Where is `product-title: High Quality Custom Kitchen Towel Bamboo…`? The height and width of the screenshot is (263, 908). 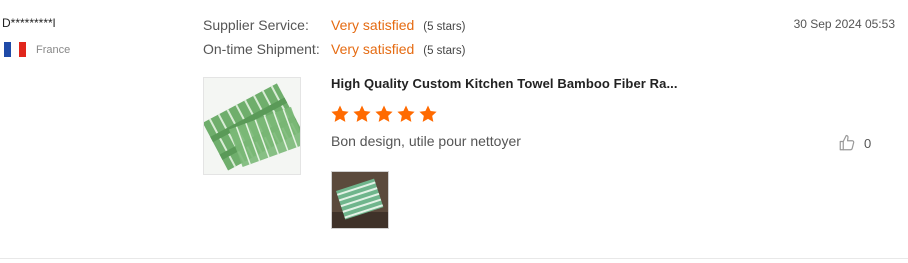 product-title: High Quality Custom Kitchen Towel Bamboo… is located at coordinates (504, 83).